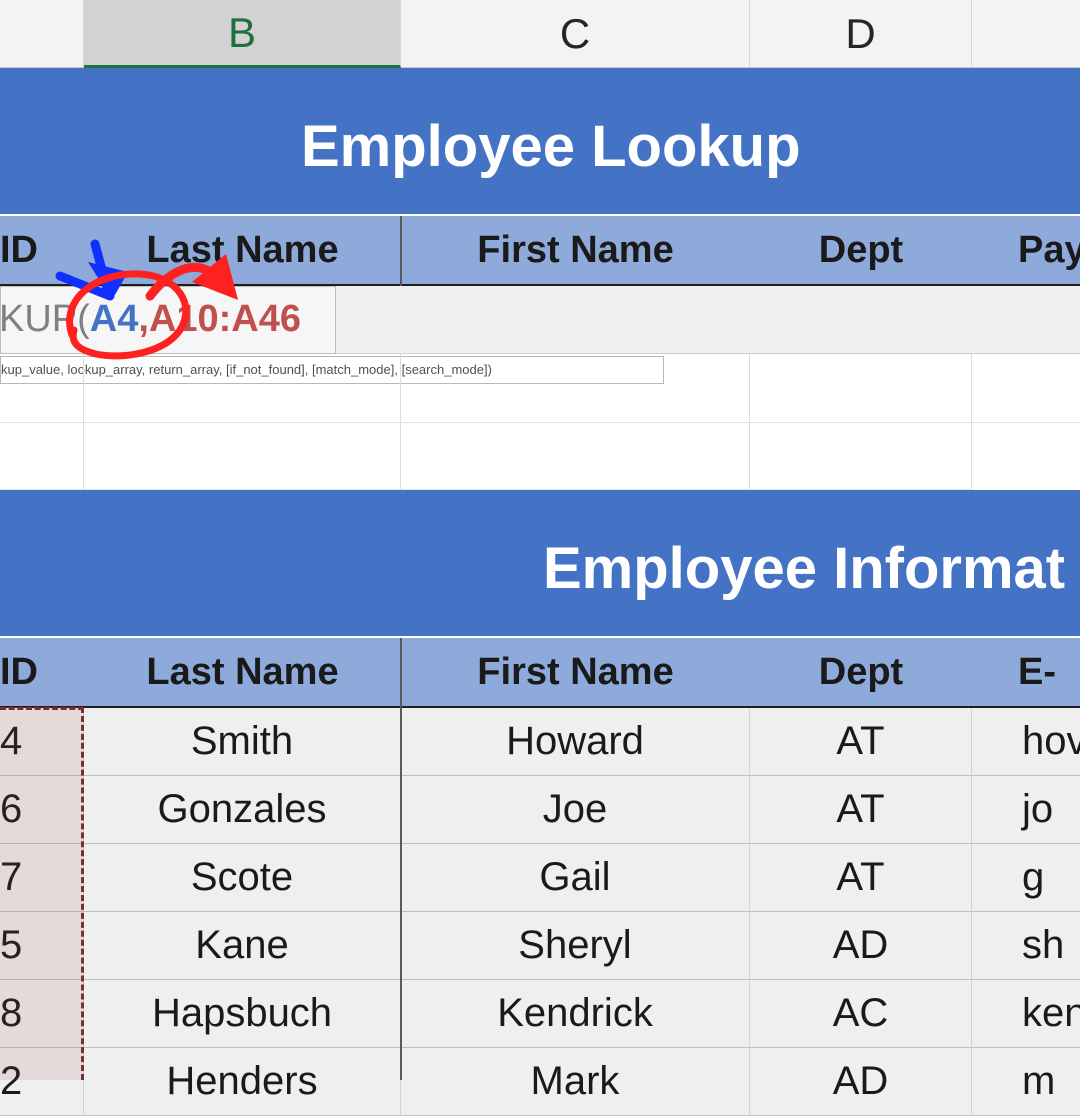 This screenshot has height=1116, width=1080. What do you see at coordinates (1026, 878) in the screenshot?
I see `cell-email: g` at bounding box center [1026, 878].